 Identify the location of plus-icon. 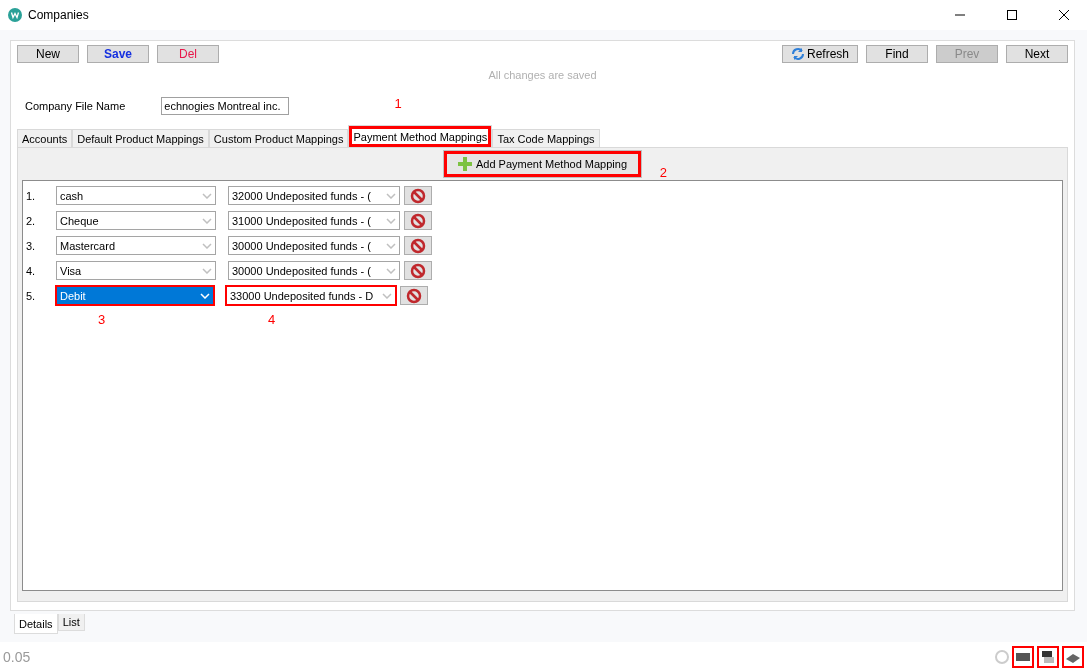
(464, 164).